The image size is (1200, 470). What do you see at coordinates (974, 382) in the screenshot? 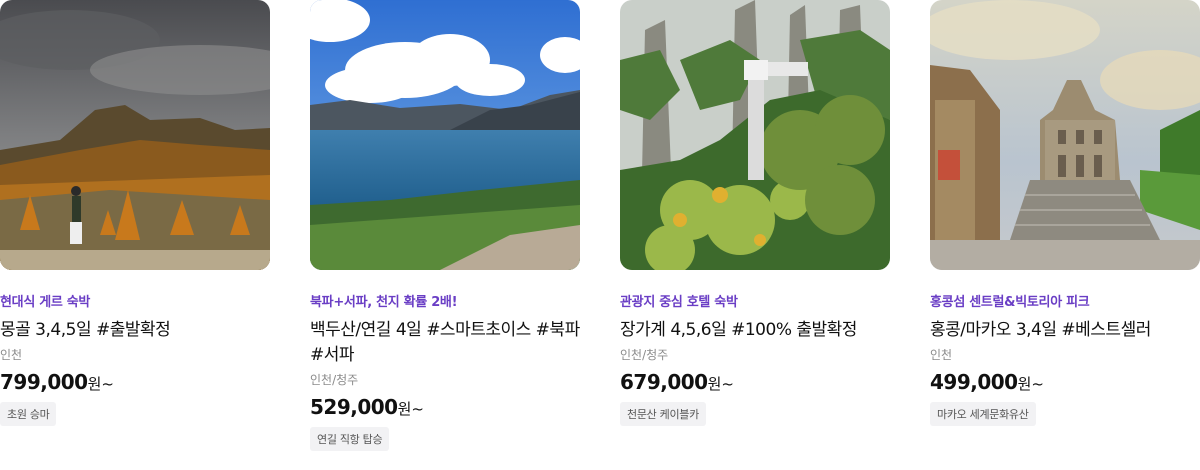
I see `price-amount: 499,000` at bounding box center [974, 382].